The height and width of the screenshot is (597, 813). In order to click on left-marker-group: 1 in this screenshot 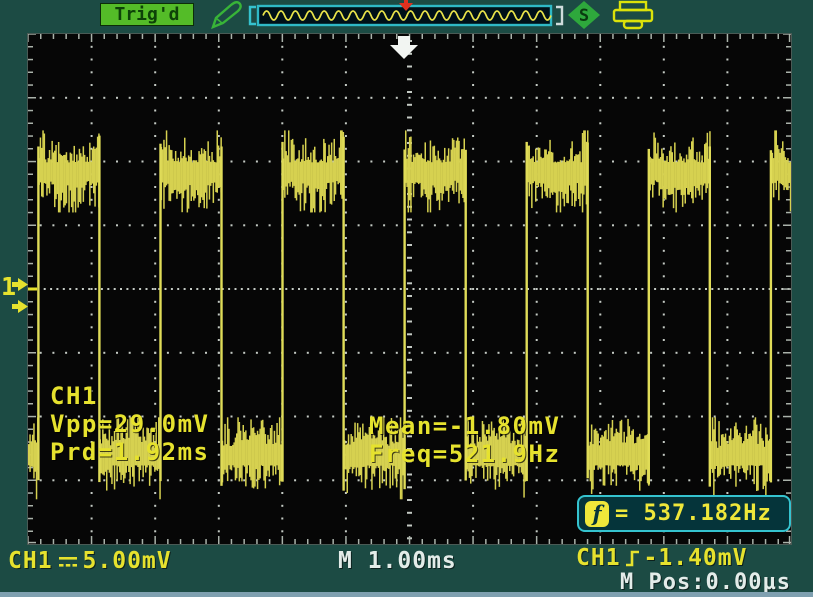, I will do `click(14, 292)`.